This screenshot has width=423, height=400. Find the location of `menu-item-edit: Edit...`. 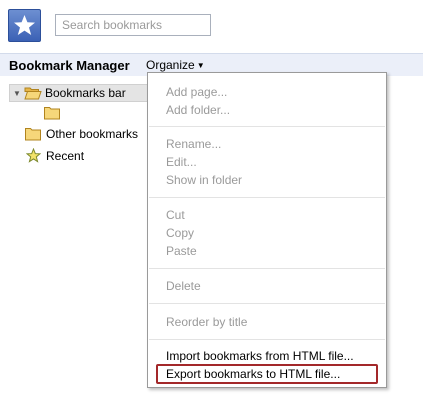

menu-item-edit: Edit... is located at coordinates (267, 162).